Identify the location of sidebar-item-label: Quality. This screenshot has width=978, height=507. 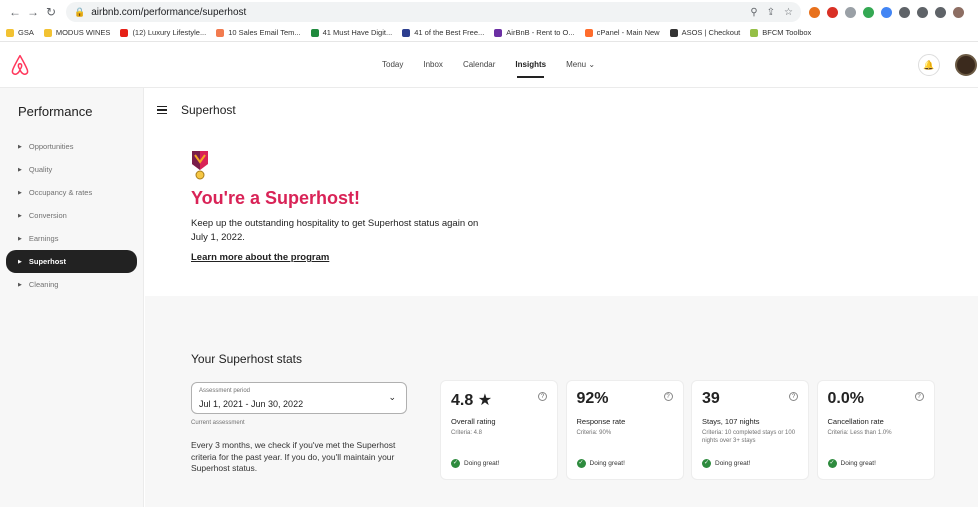
(40, 169).